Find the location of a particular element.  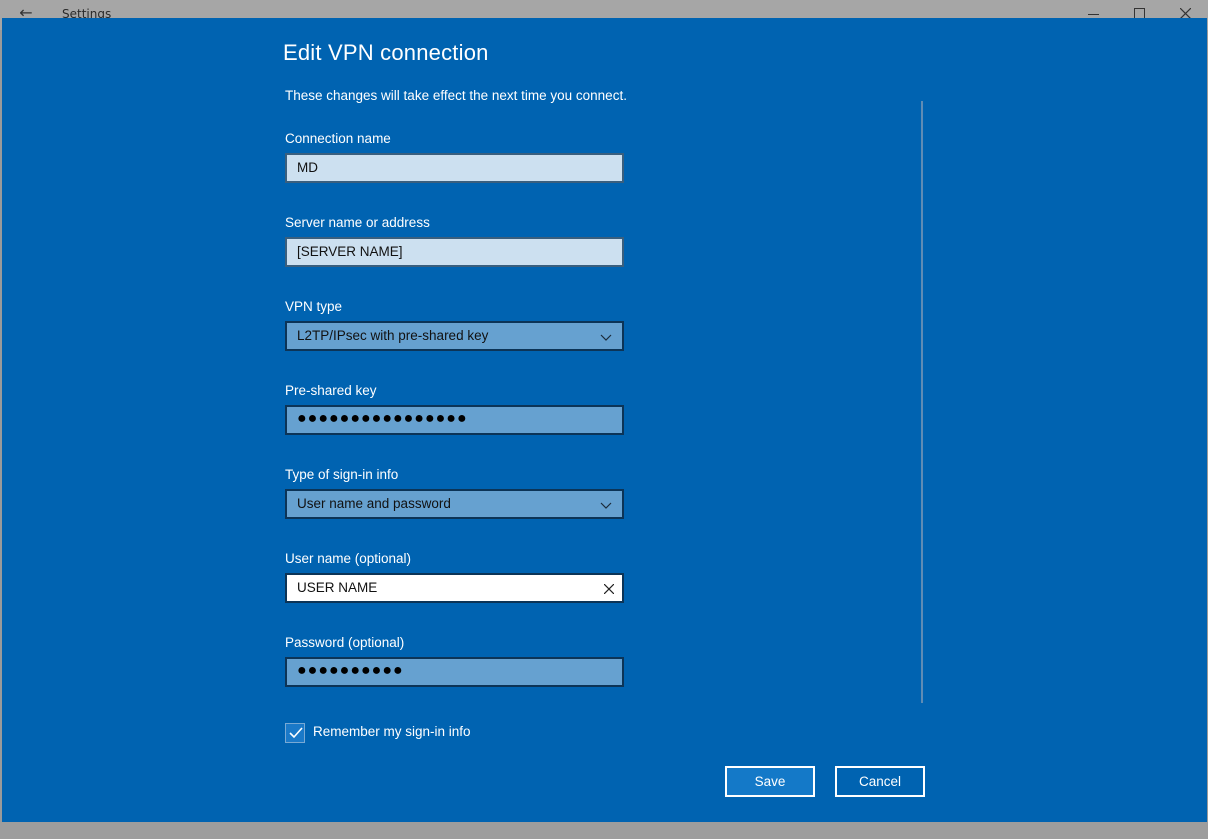

save-button: Save is located at coordinates (770, 781).